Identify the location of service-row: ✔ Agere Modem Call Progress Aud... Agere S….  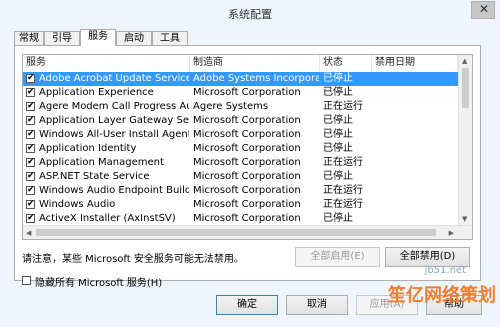
(240, 107).